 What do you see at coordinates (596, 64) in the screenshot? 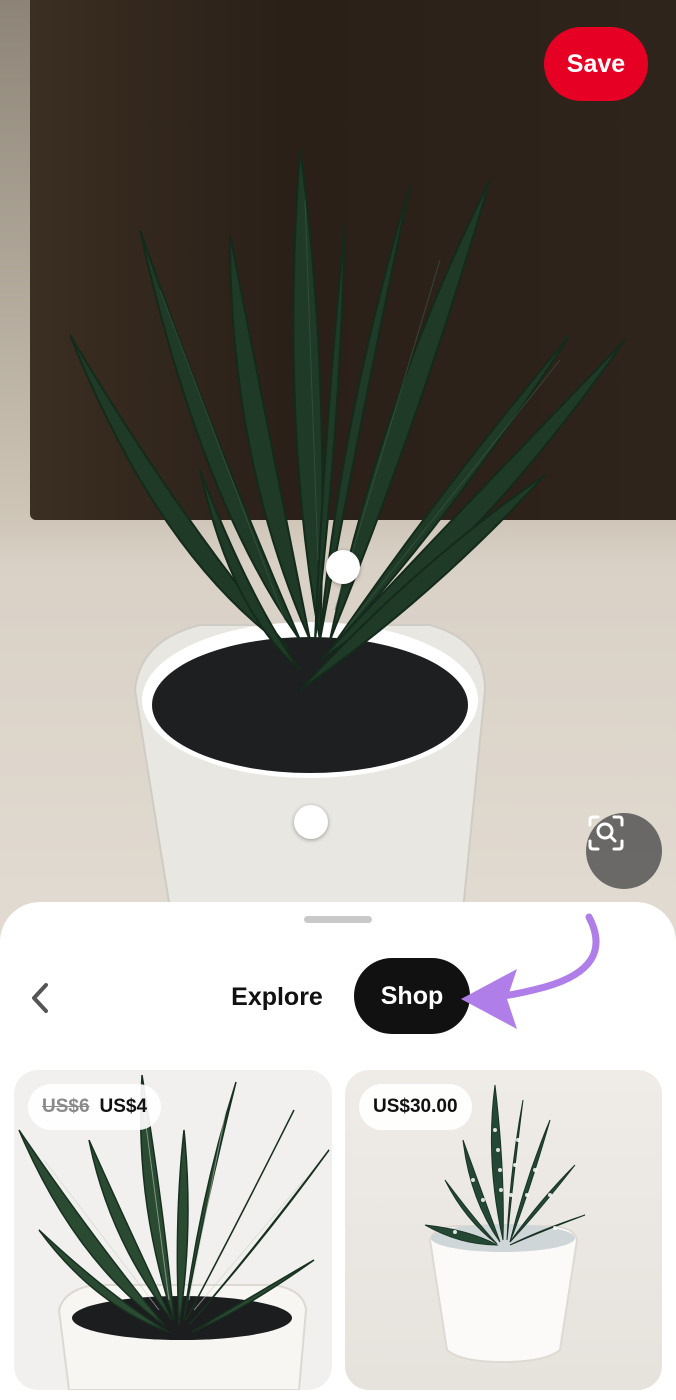
I see `save-button: Save` at bounding box center [596, 64].